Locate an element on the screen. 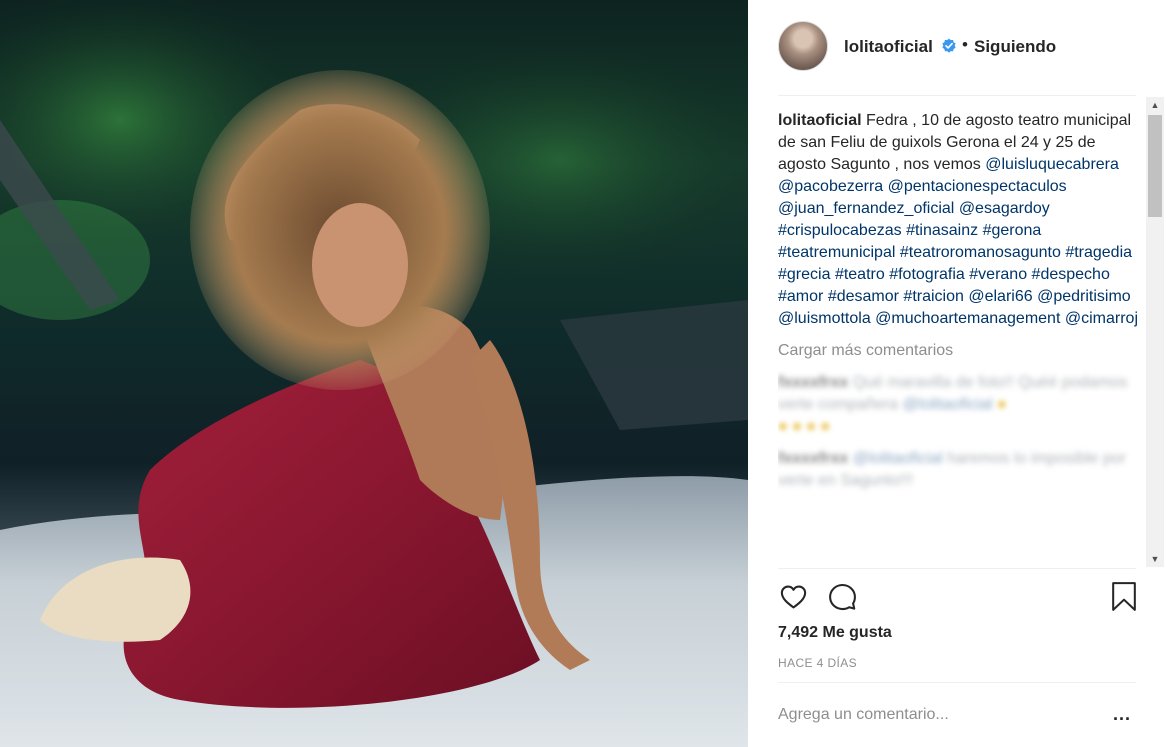 Image resolution: width=1166 pixels, height=747 pixels. hashtag-link: #desamor is located at coordinates (863, 296).